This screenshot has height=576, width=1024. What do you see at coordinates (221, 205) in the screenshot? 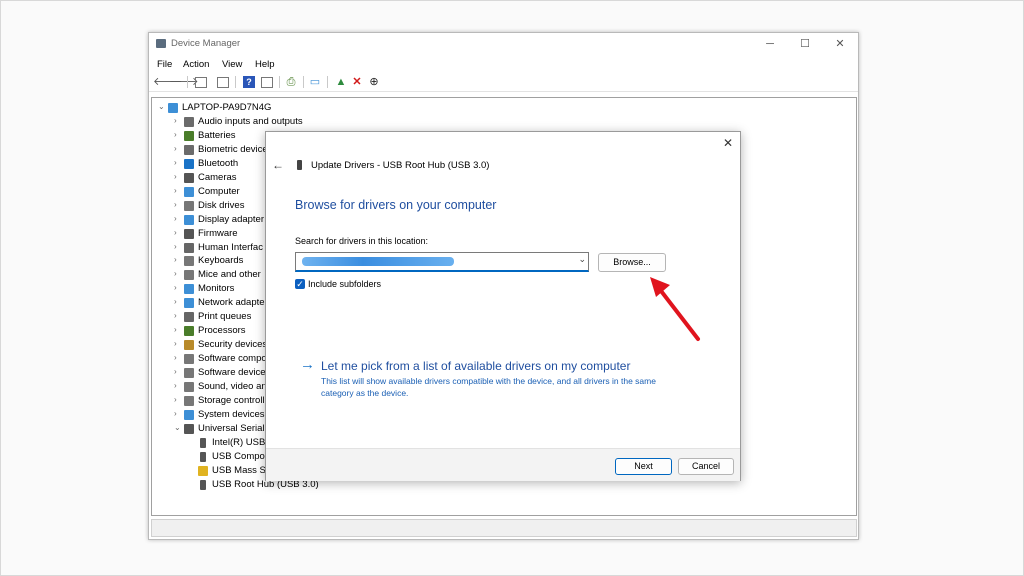
I see `tree-item-label: Disk drives` at bounding box center [221, 205].